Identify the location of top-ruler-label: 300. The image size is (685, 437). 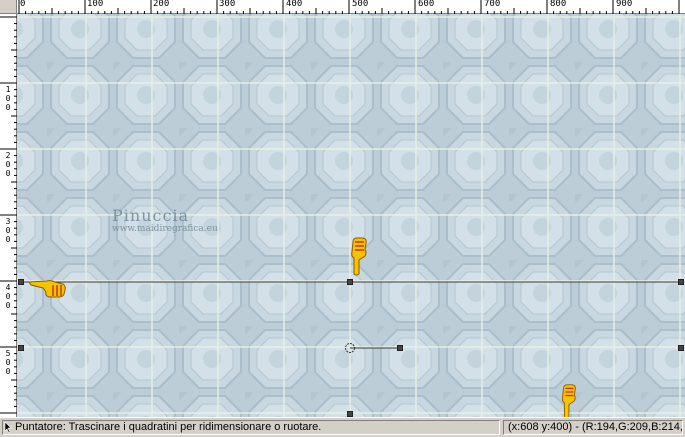
(227, 4).